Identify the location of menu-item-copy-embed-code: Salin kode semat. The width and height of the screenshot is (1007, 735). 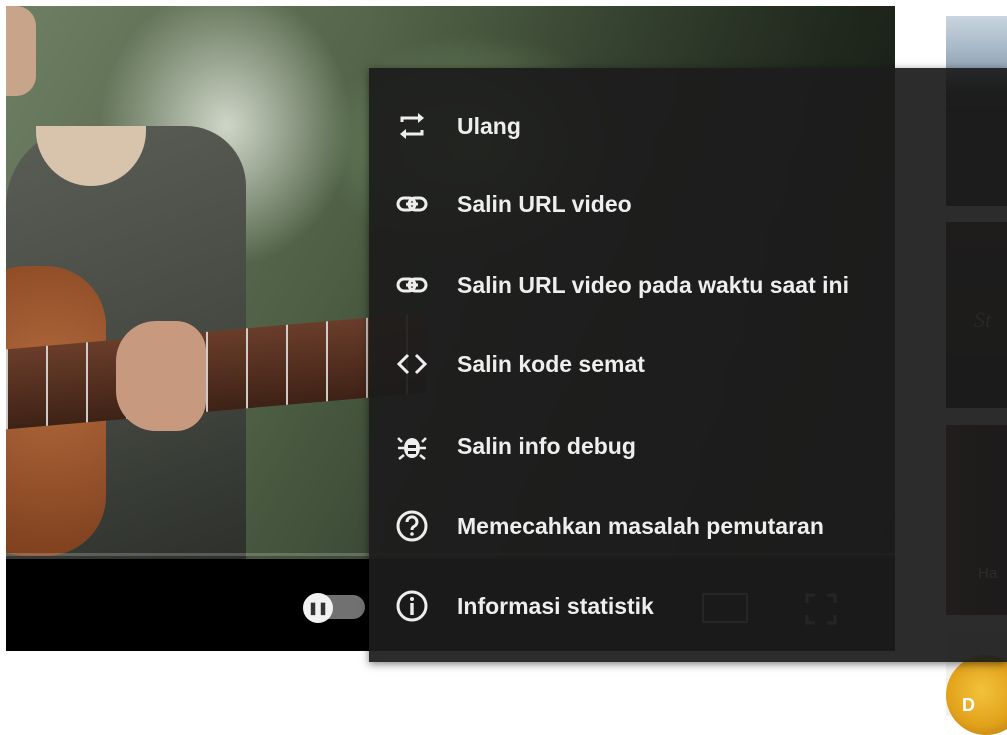
(688, 364).